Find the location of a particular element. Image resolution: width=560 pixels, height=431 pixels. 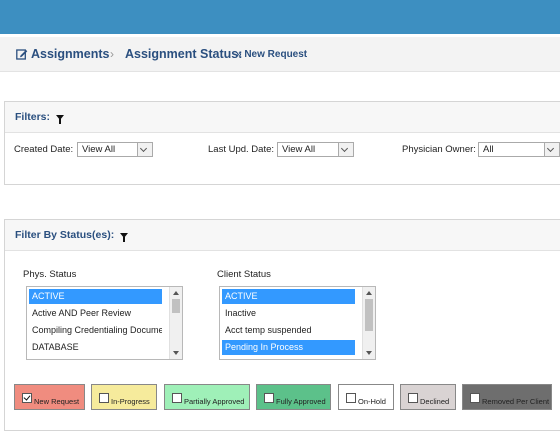

status-filter-title-text: Filter By Status(es): is located at coordinates (65, 235).